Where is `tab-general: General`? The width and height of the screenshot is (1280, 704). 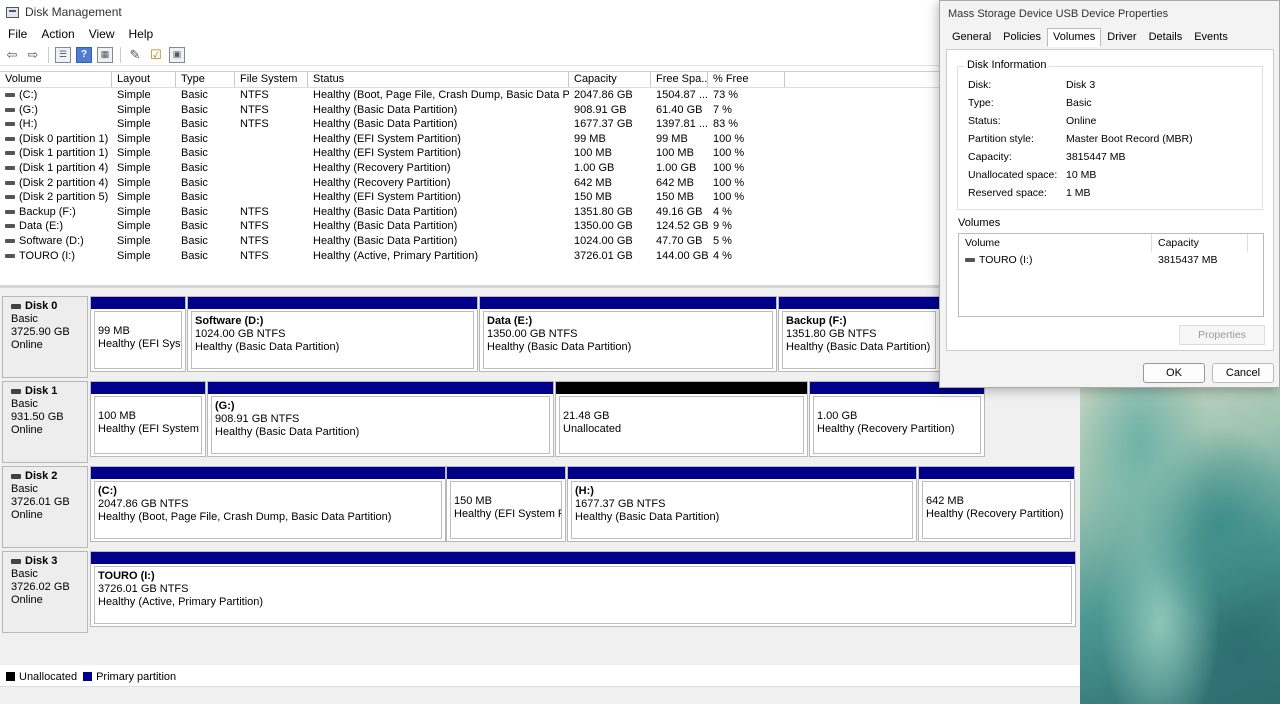
tab-general: General is located at coordinates (971, 37).